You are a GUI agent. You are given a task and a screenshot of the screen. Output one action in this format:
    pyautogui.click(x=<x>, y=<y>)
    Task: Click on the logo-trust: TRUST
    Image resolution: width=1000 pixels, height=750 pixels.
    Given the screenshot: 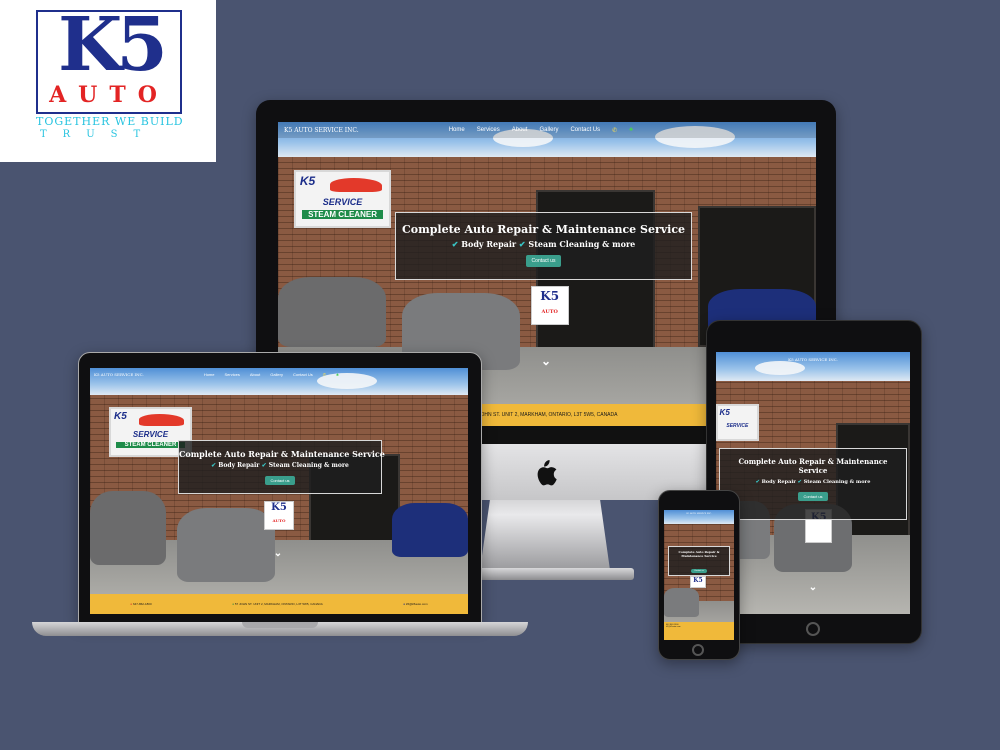 What is the action you would take?
    pyautogui.click(x=98, y=134)
    